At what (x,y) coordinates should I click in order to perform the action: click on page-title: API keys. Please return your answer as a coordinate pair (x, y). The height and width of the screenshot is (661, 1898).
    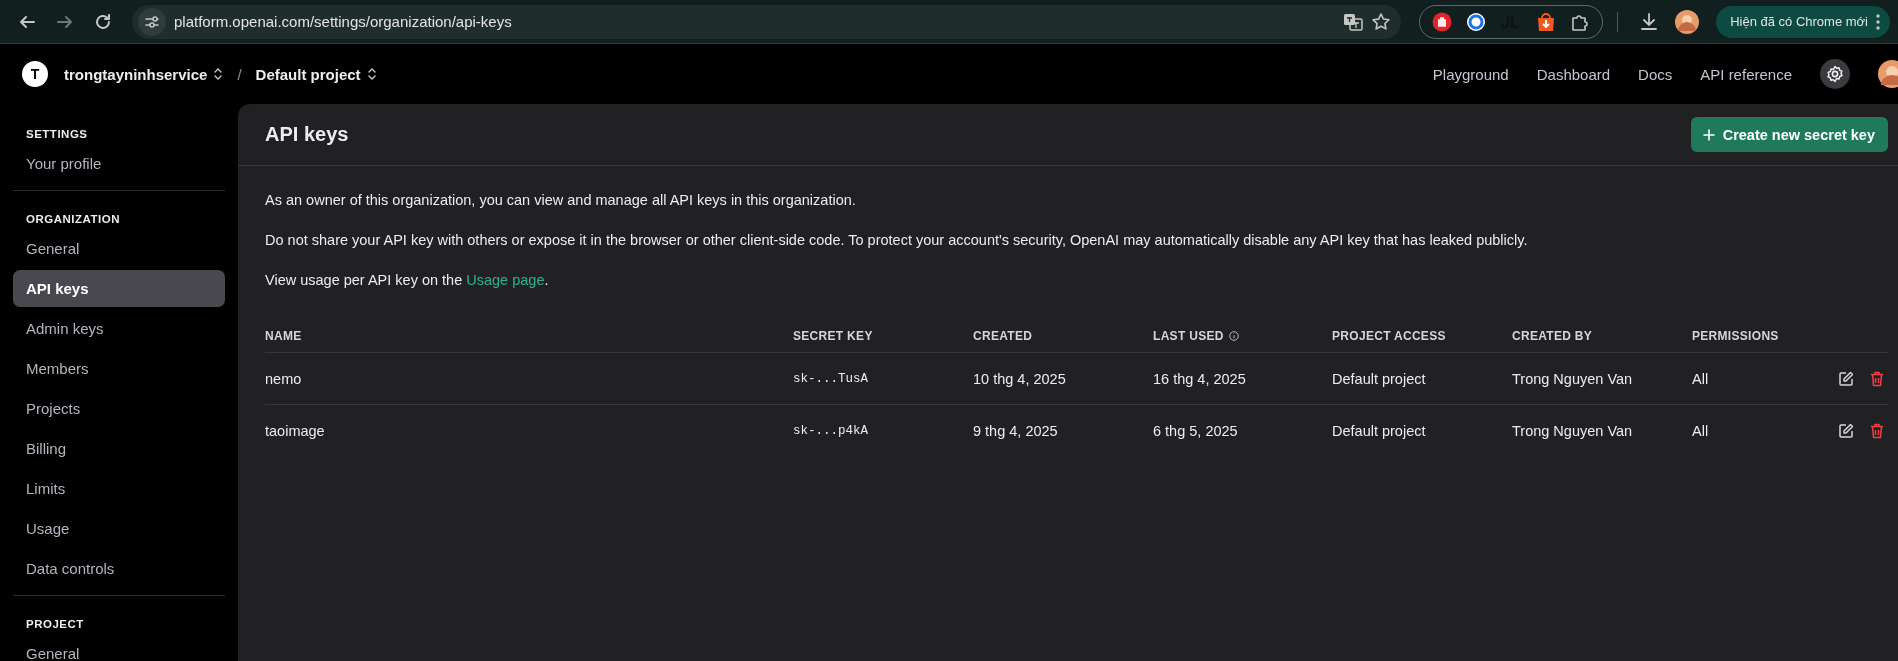
    Looking at the image, I should click on (307, 134).